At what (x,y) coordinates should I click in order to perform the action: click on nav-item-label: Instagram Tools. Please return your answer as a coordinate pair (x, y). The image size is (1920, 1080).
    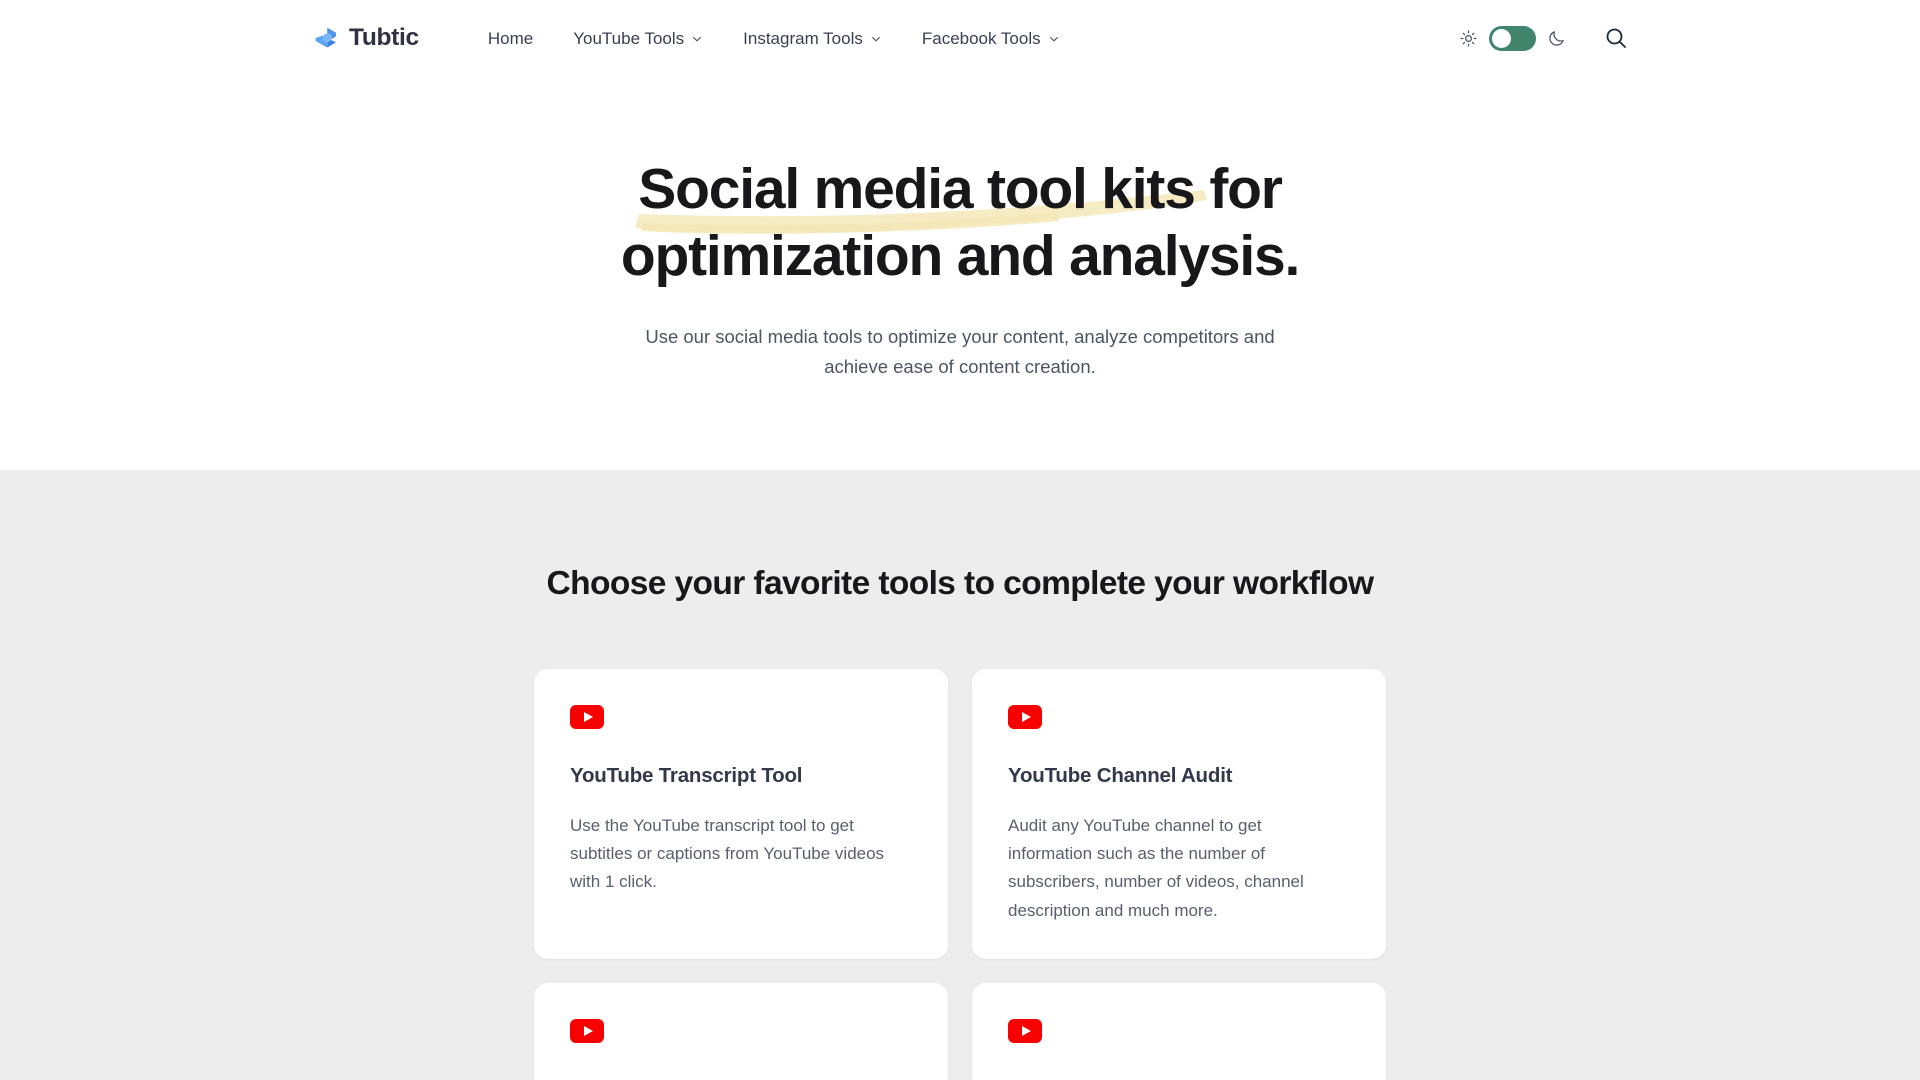
    Looking at the image, I should click on (803, 38).